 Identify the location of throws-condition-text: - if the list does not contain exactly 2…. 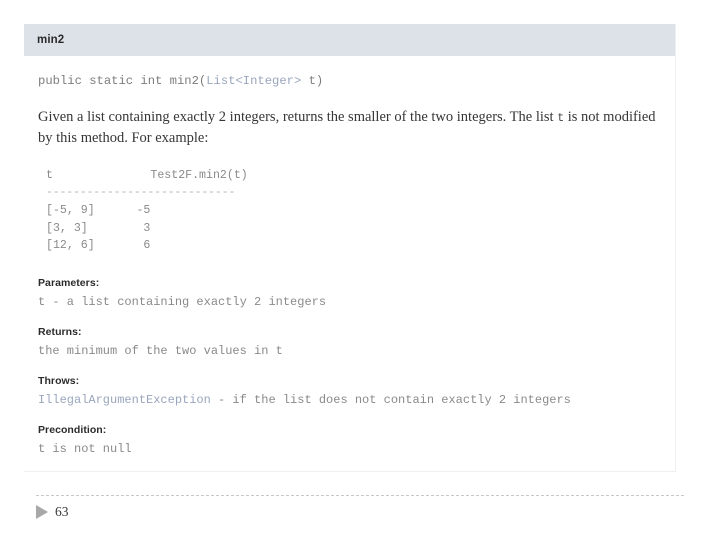
(390, 399).